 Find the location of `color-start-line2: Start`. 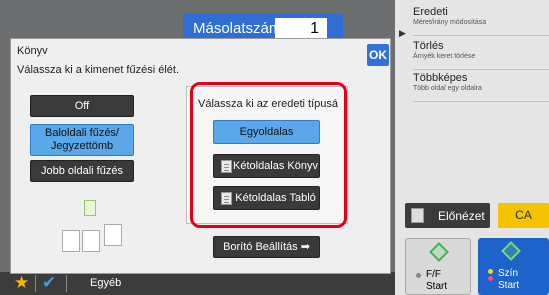

color-start-line2: Start is located at coordinates (509, 285).